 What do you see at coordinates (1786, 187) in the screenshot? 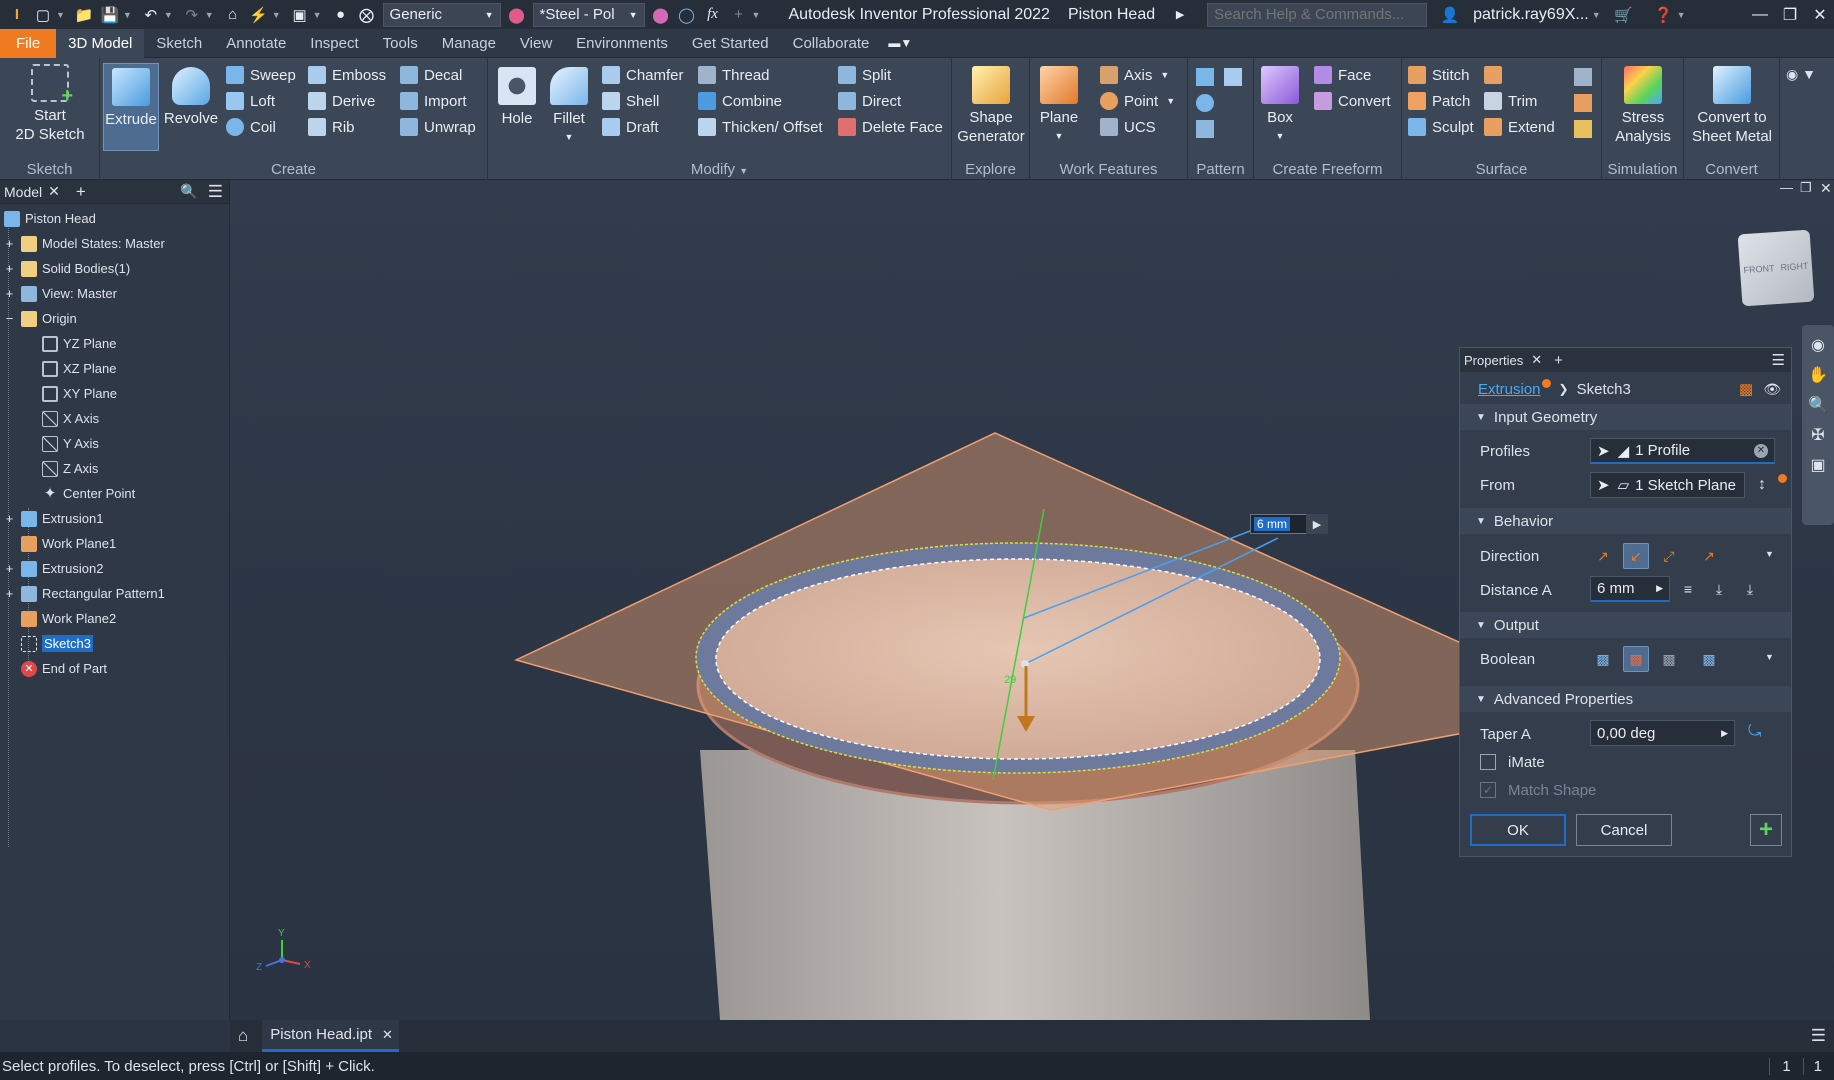
I see `minimize-icon: —` at bounding box center [1786, 187].